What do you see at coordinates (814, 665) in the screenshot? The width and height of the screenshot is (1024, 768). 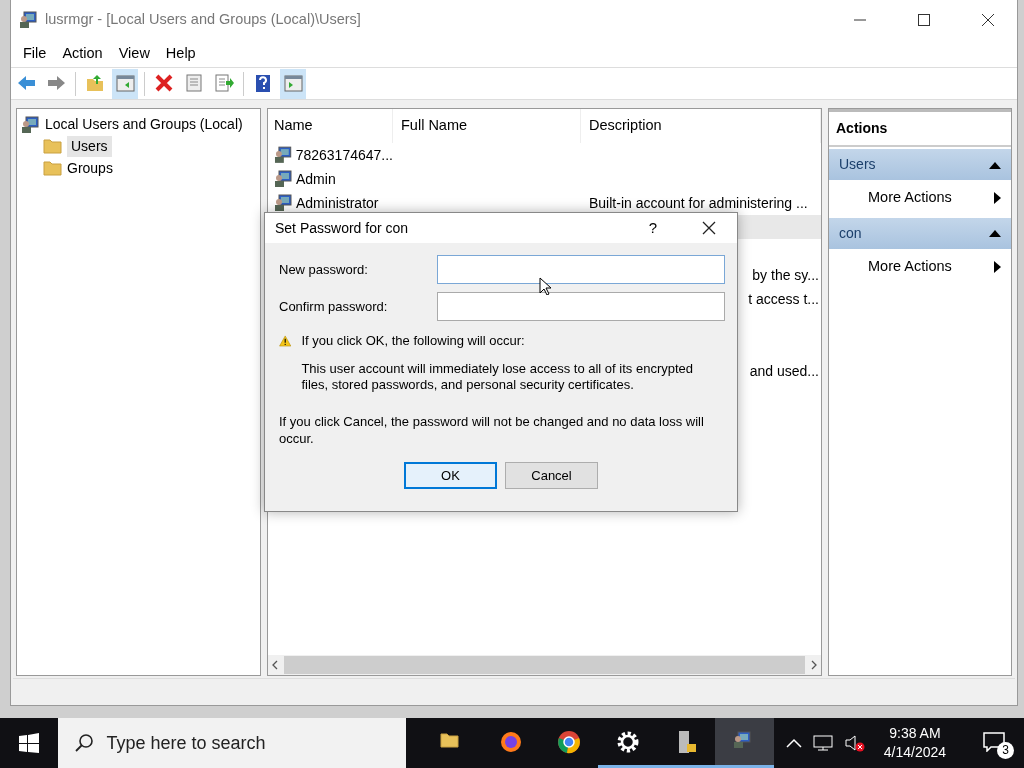 I see `scroll-right-icon` at bounding box center [814, 665].